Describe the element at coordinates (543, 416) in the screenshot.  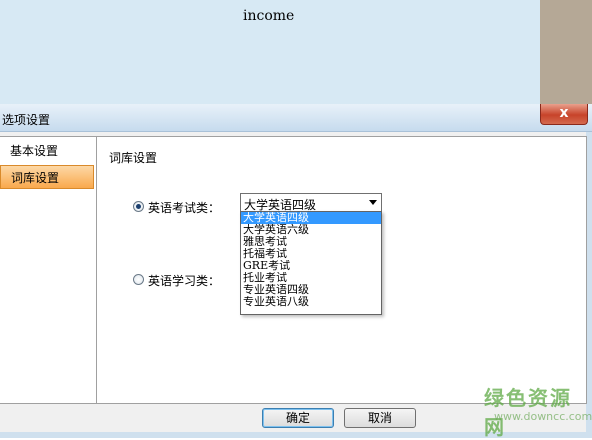
I see `watermark-url: www.downcc.com` at that location.